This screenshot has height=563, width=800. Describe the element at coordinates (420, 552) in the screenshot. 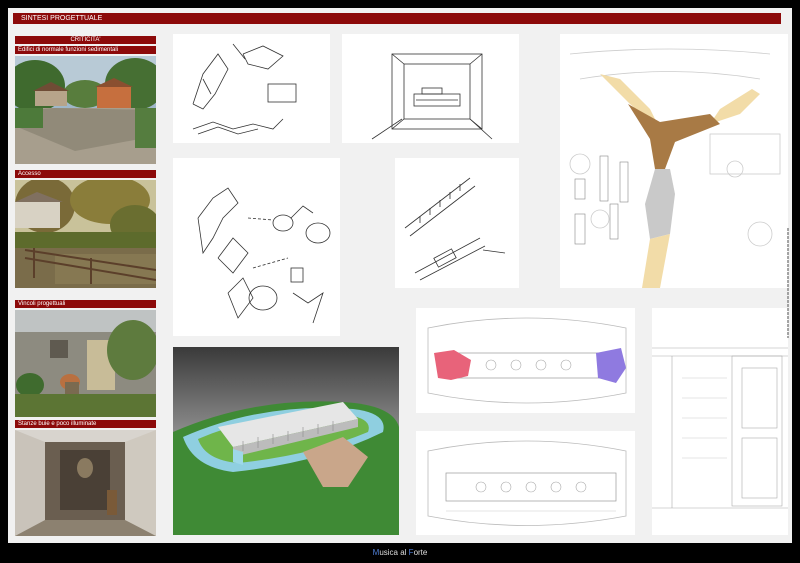

I see `brand-text-2: orte` at that location.